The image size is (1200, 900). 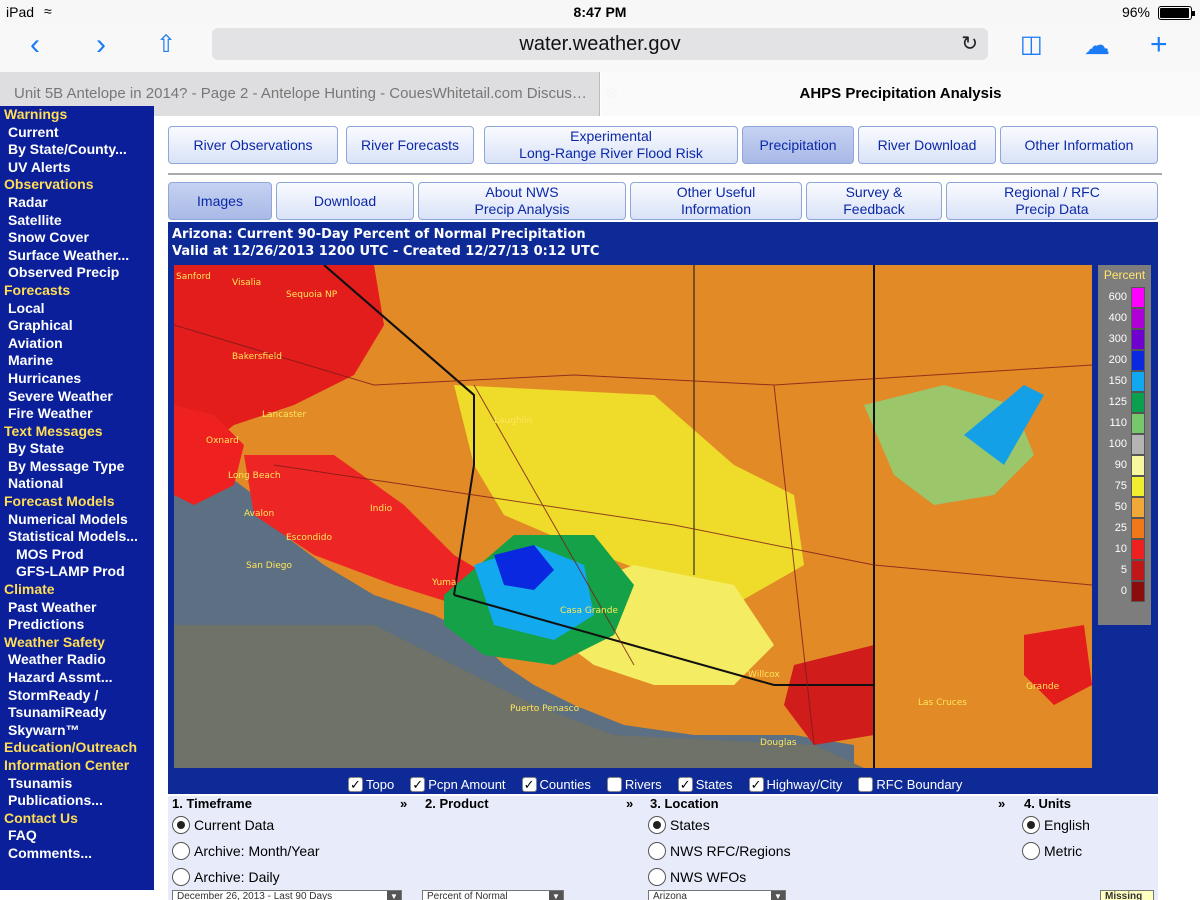 I want to click on sidebar-link: Past Weather, so click(x=77, y=608).